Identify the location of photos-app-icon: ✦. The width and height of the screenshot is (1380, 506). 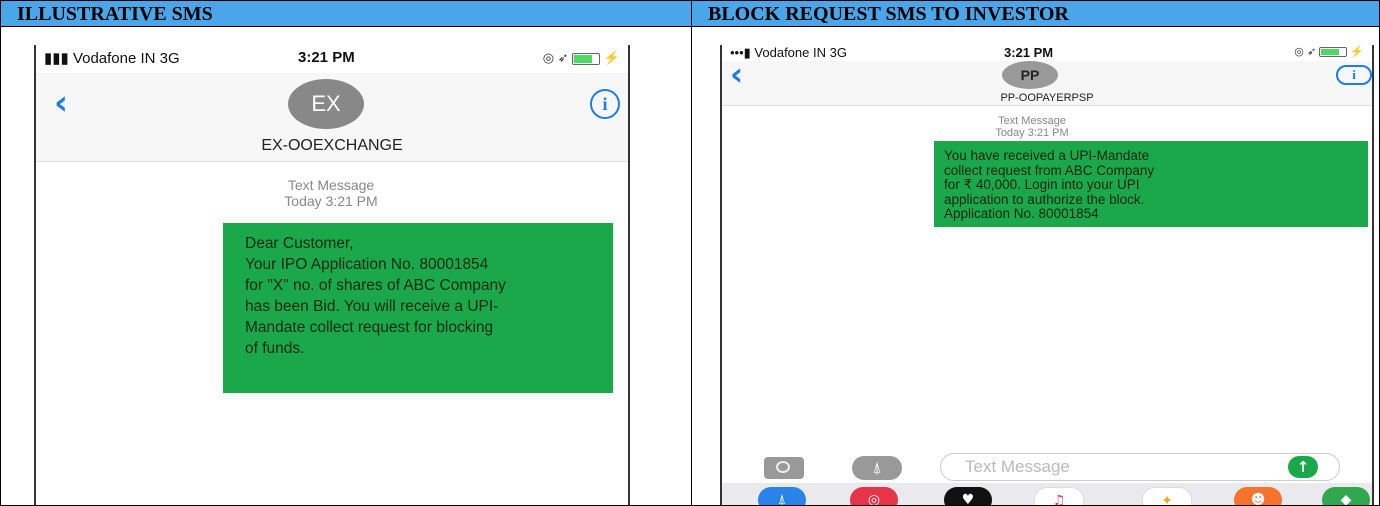
(1167, 496).